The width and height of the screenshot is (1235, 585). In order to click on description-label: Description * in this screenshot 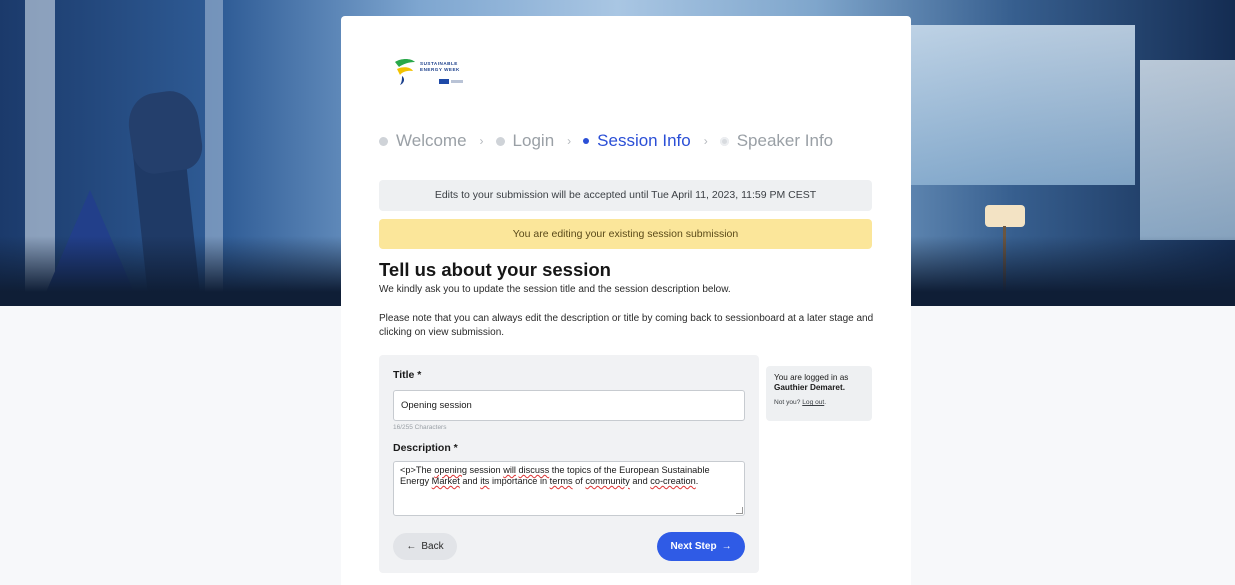, I will do `click(425, 448)`.